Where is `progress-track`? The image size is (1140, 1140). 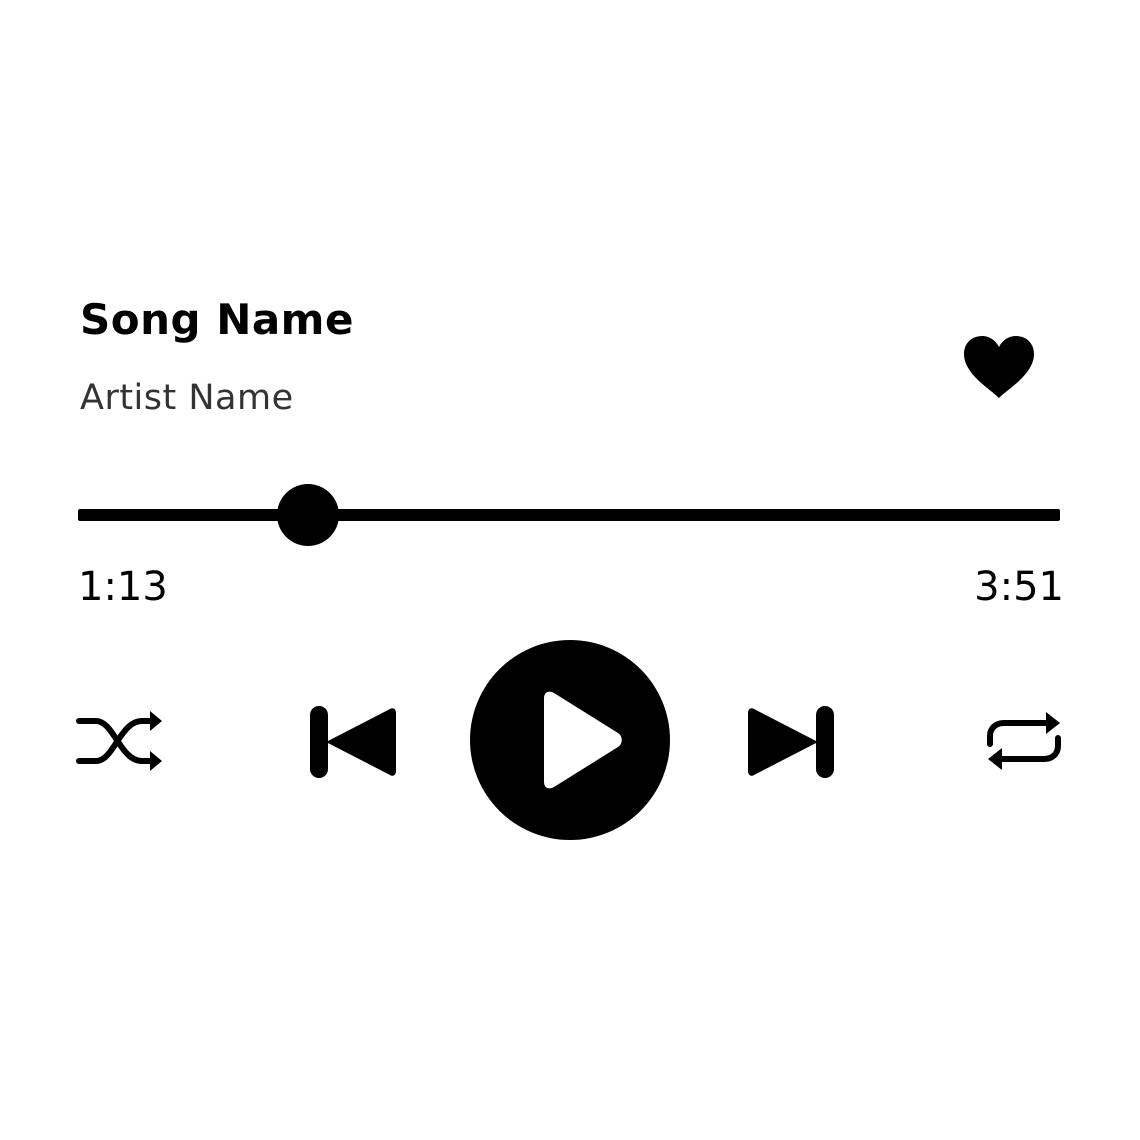 progress-track is located at coordinates (569, 515).